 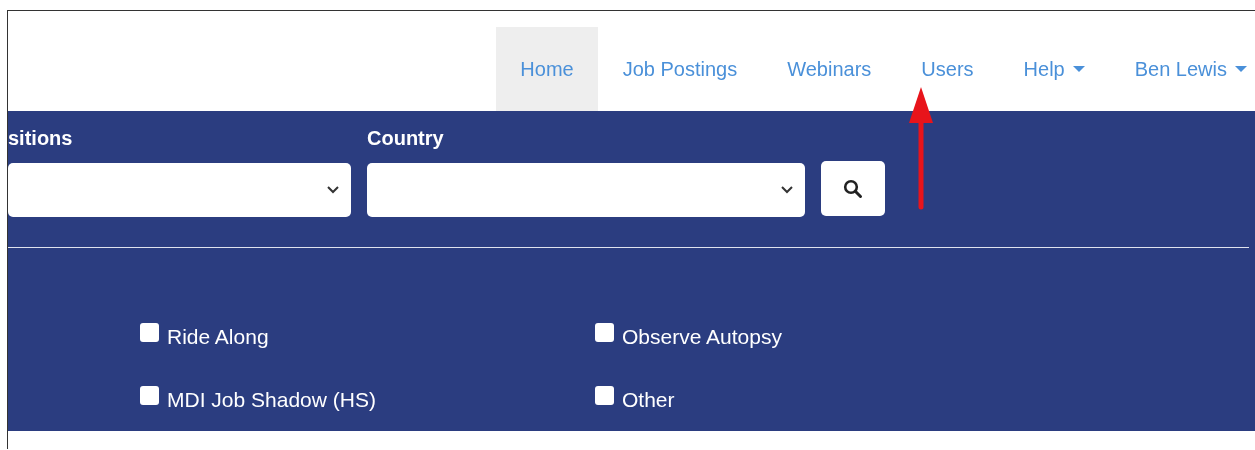 What do you see at coordinates (547, 69) in the screenshot?
I see `nav-link: Home` at bounding box center [547, 69].